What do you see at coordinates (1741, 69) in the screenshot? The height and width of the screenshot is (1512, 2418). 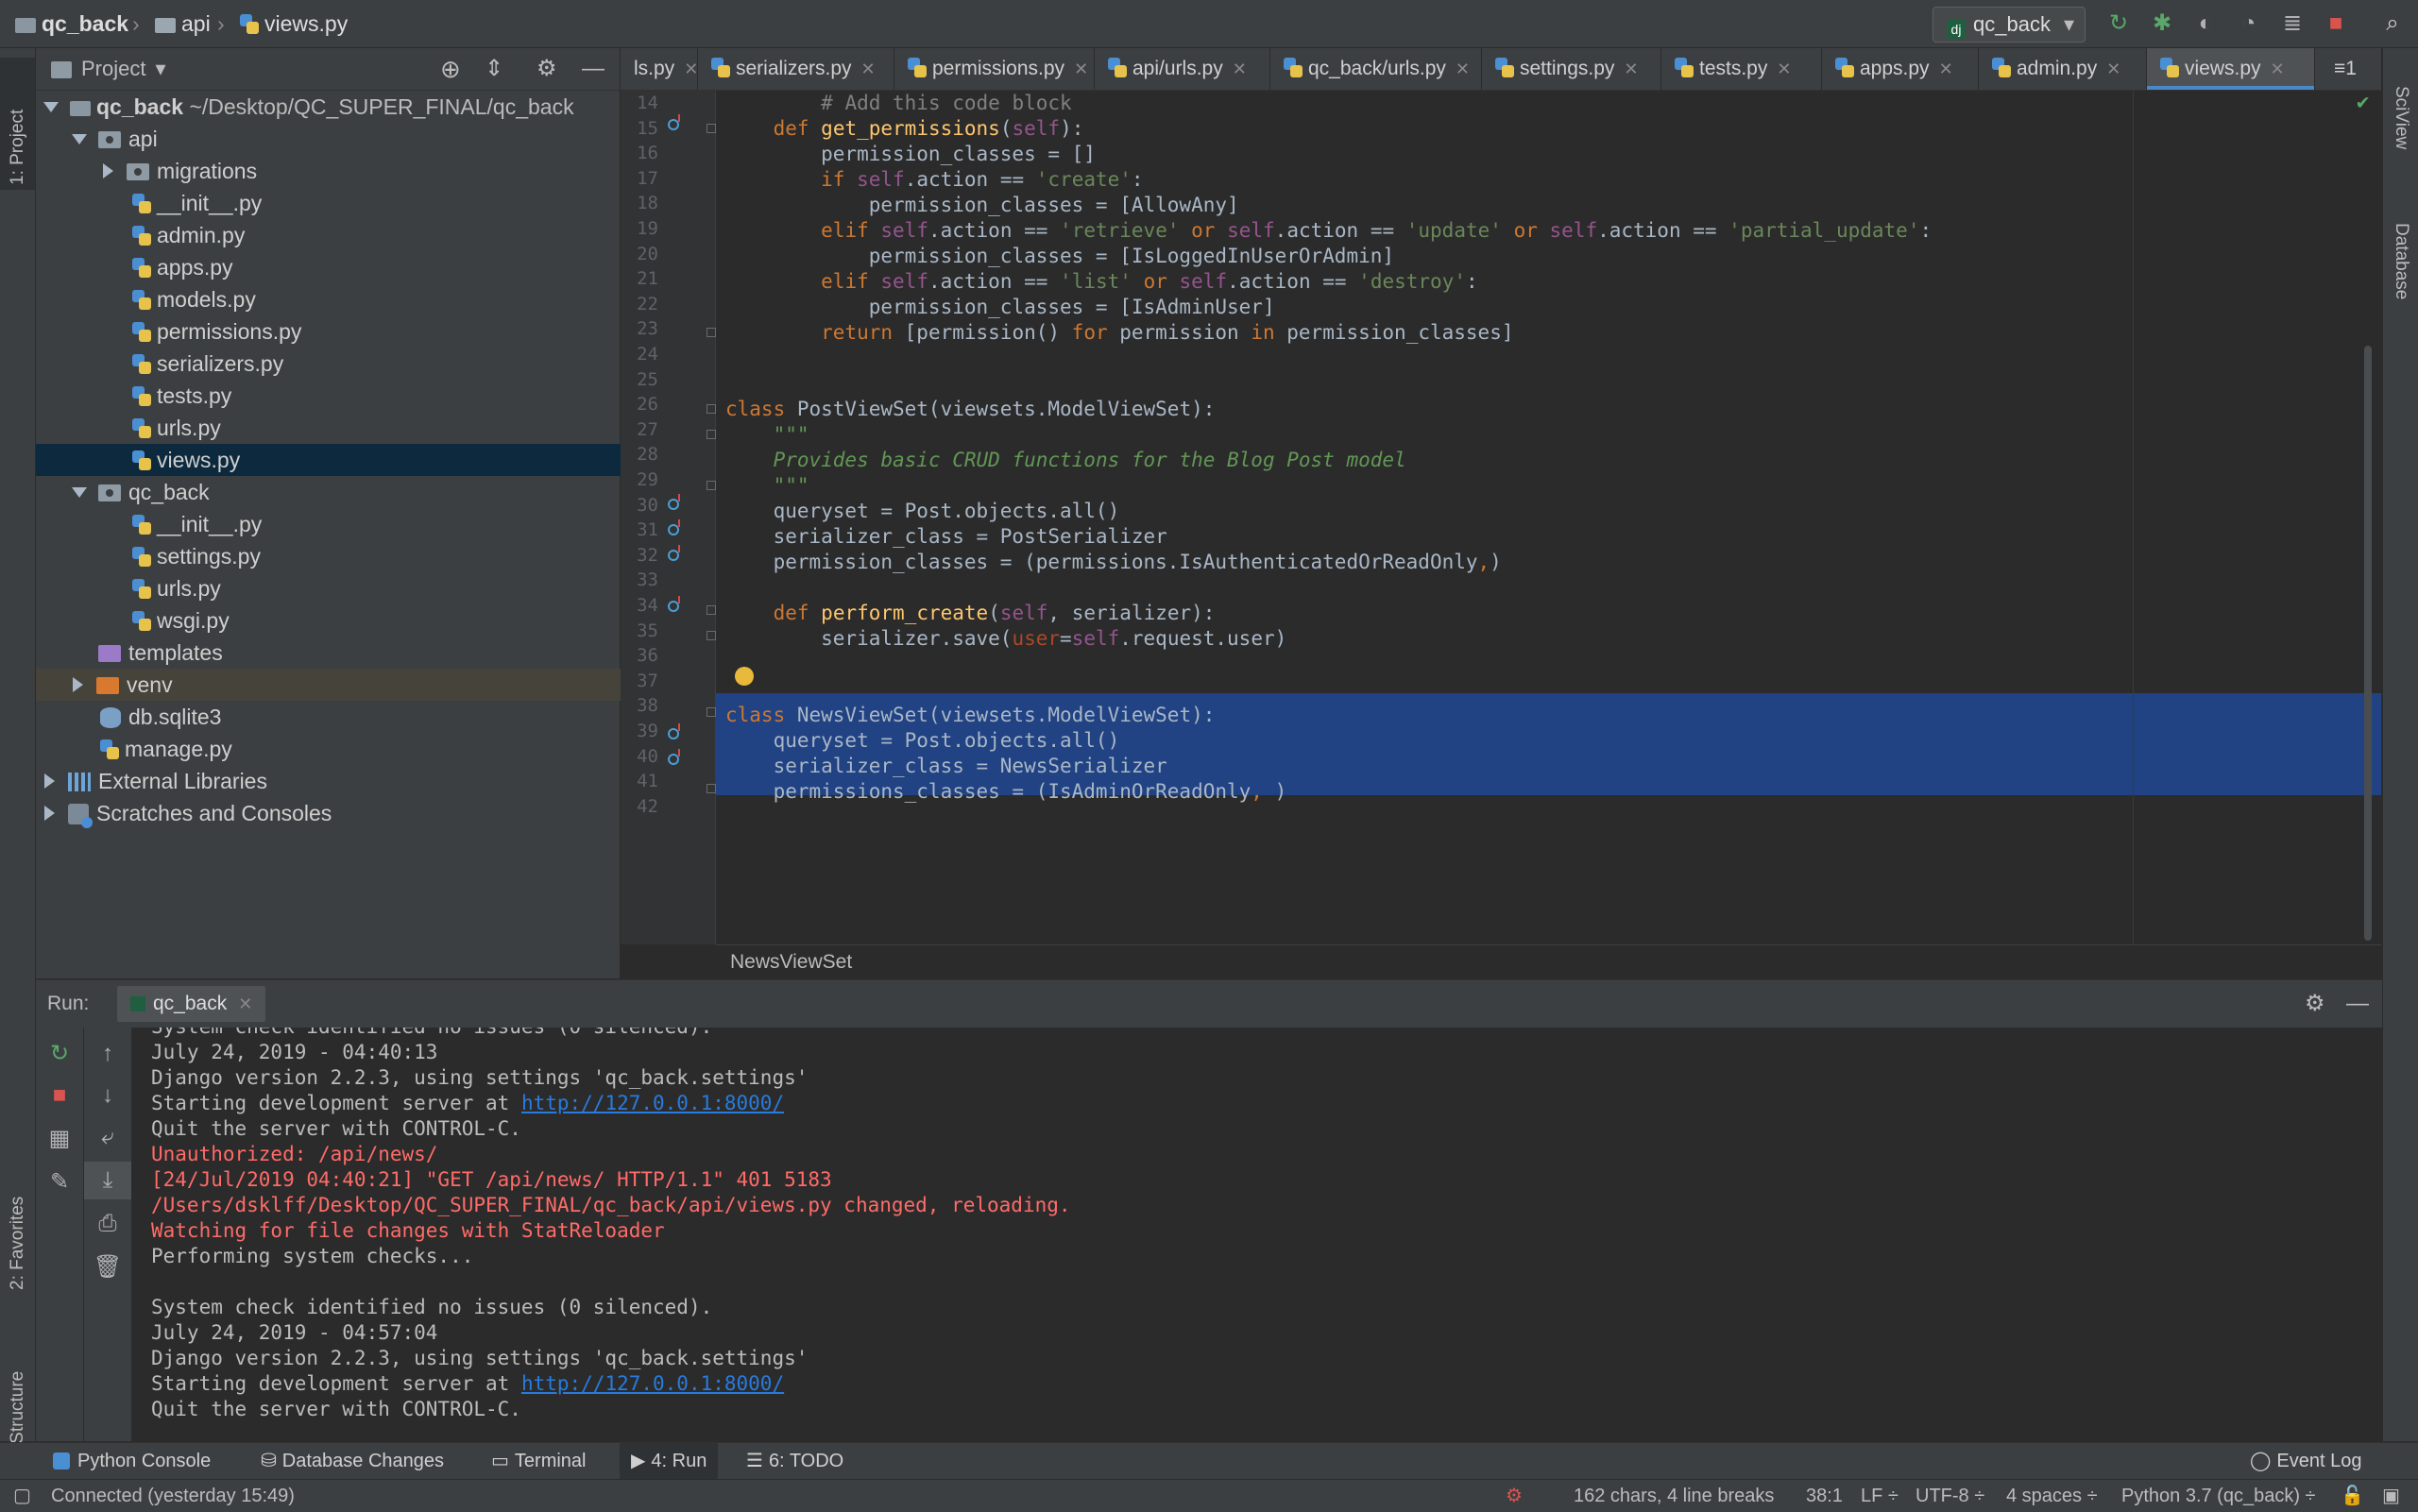 I see `tab-tests-py: tests.py ✕` at bounding box center [1741, 69].